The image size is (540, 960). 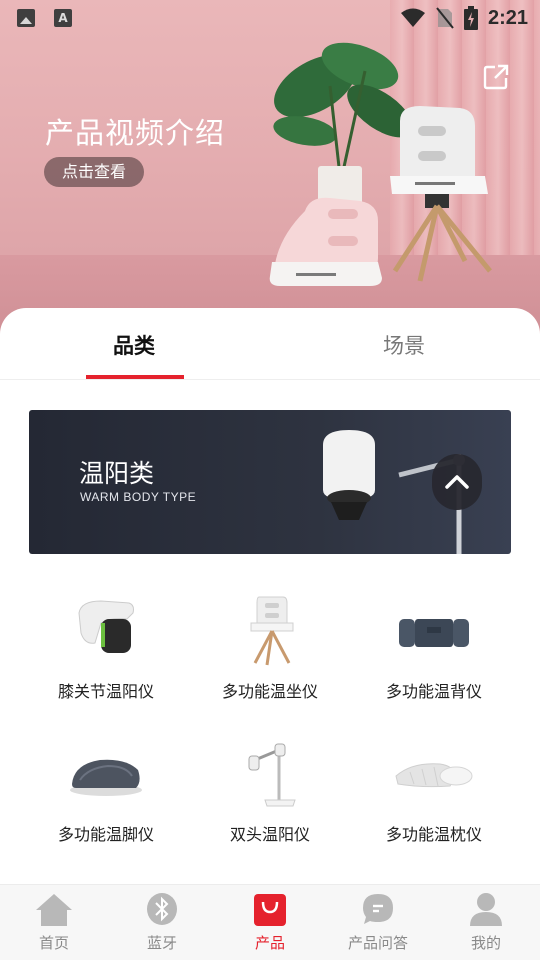 What do you see at coordinates (404, 345) in the screenshot?
I see `tab-scene: 场景` at bounding box center [404, 345].